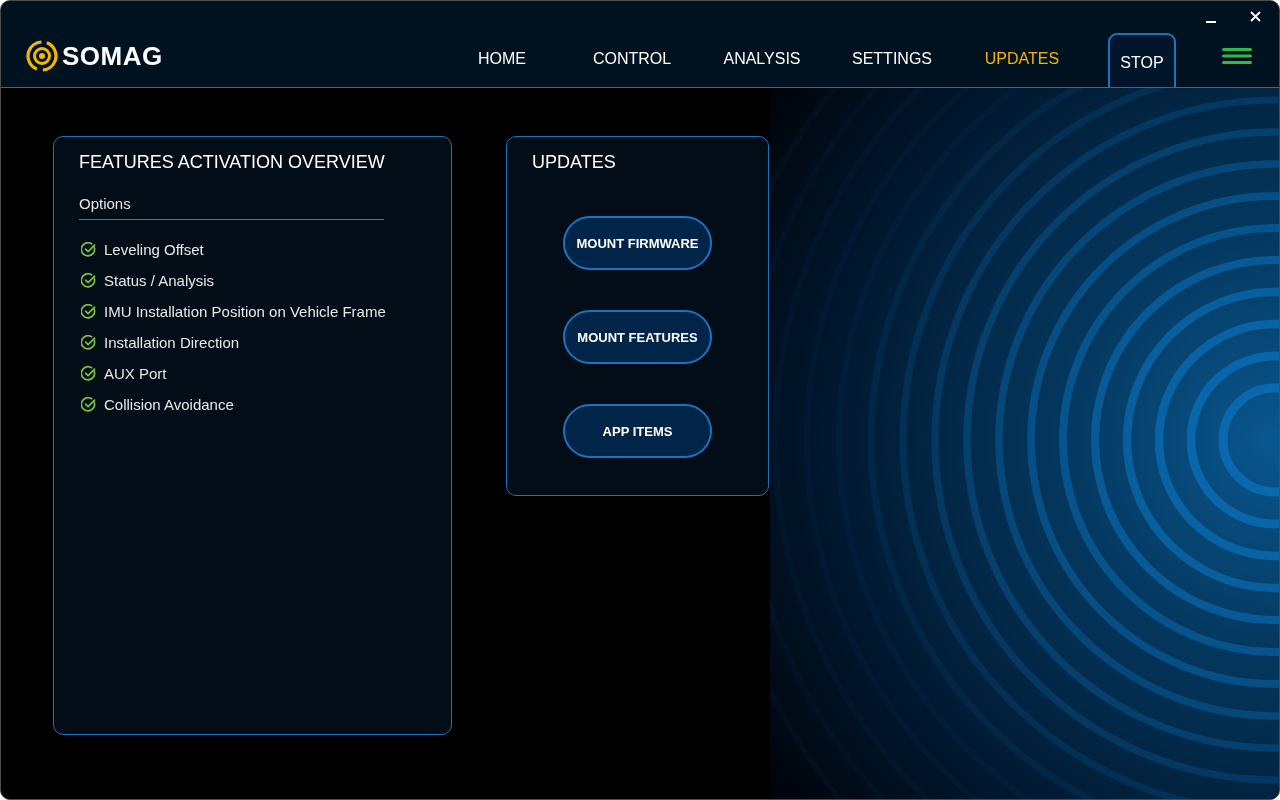 This screenshot has width=1280, height=800. What do you see at coordinates (154, 249) in the screenshot?
I see `option-label: Leveling Offset` at bounding box center [154, 249].